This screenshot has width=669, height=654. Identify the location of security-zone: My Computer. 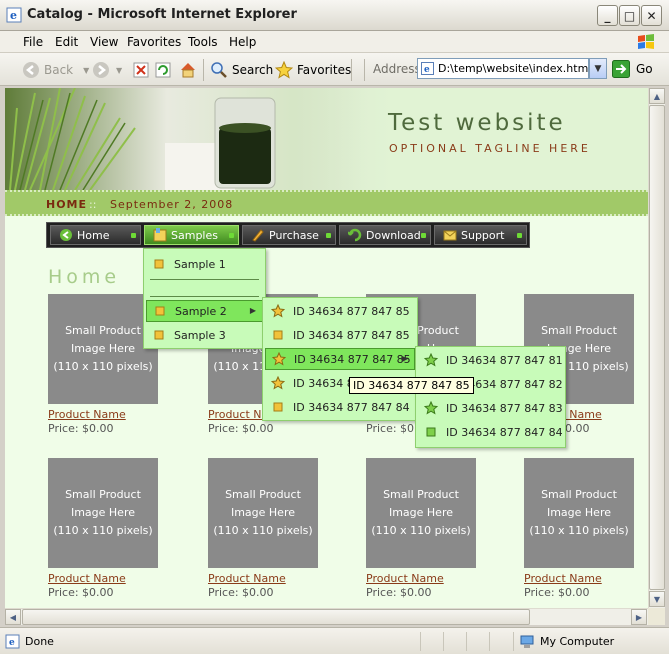
(578, 641).